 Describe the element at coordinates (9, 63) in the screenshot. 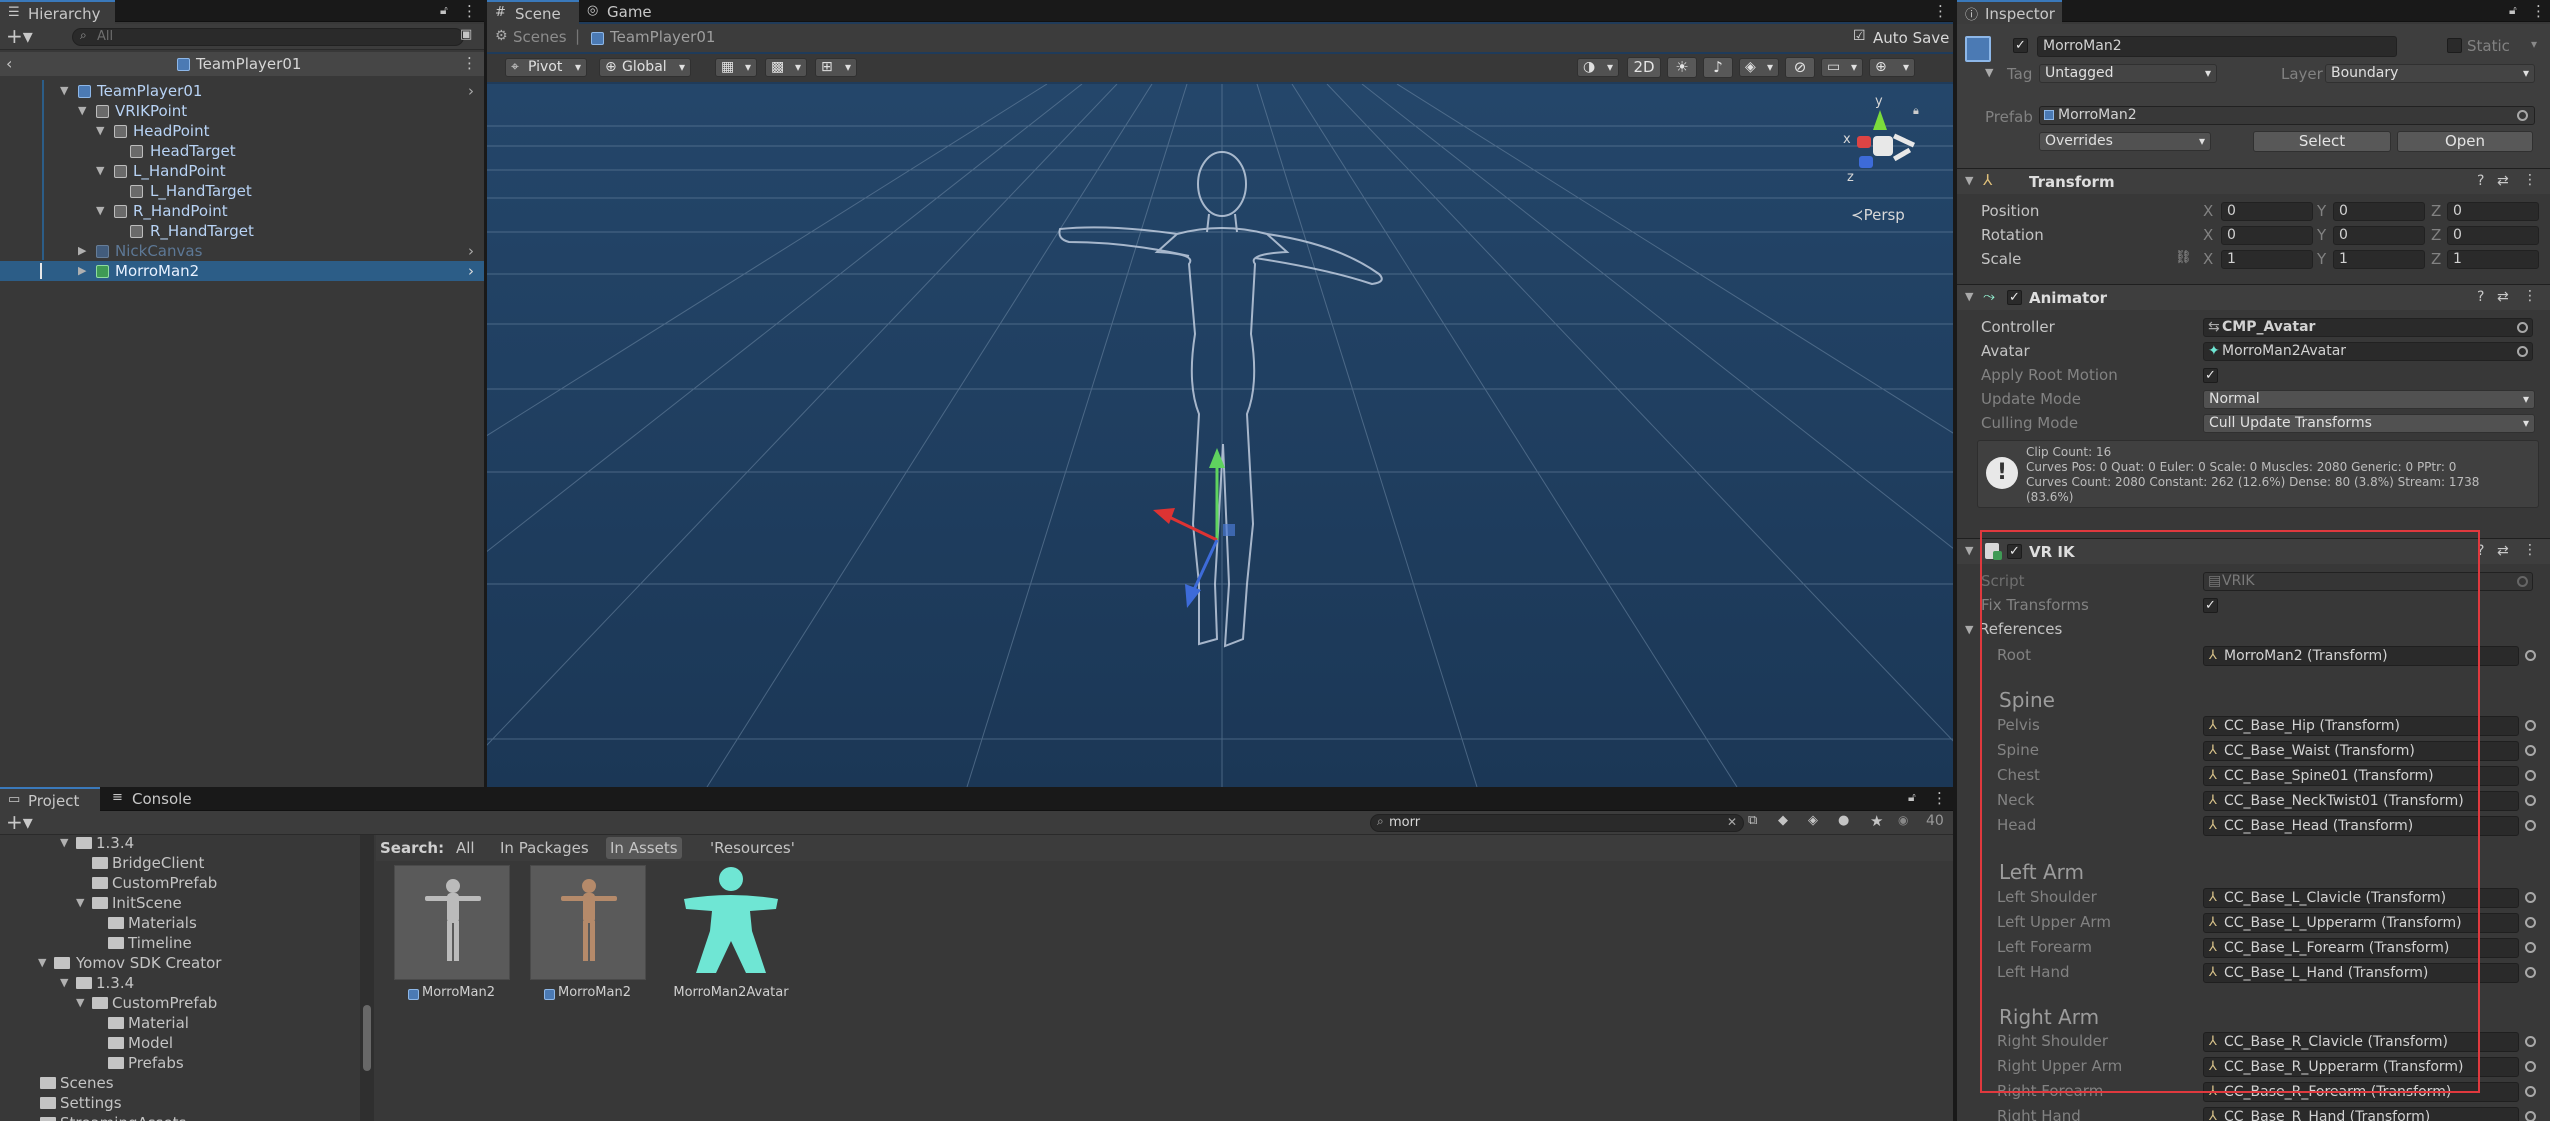

I see `back-arrow-icon: ‹` at that location.